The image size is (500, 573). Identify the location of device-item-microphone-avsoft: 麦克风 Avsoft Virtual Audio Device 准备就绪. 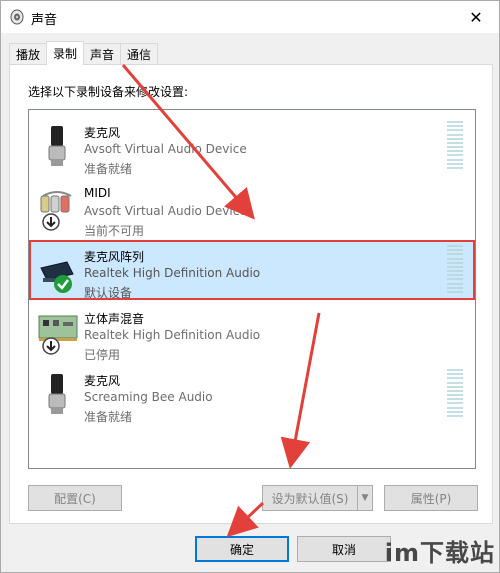
(252, 146).